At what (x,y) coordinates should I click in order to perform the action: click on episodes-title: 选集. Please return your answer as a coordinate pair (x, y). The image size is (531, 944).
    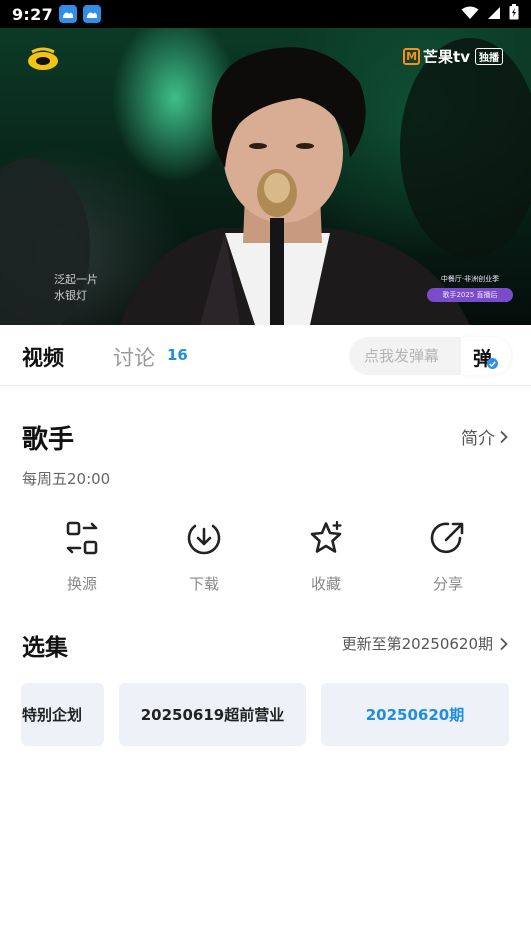
    Looking at the image, I should click on (45, 648).